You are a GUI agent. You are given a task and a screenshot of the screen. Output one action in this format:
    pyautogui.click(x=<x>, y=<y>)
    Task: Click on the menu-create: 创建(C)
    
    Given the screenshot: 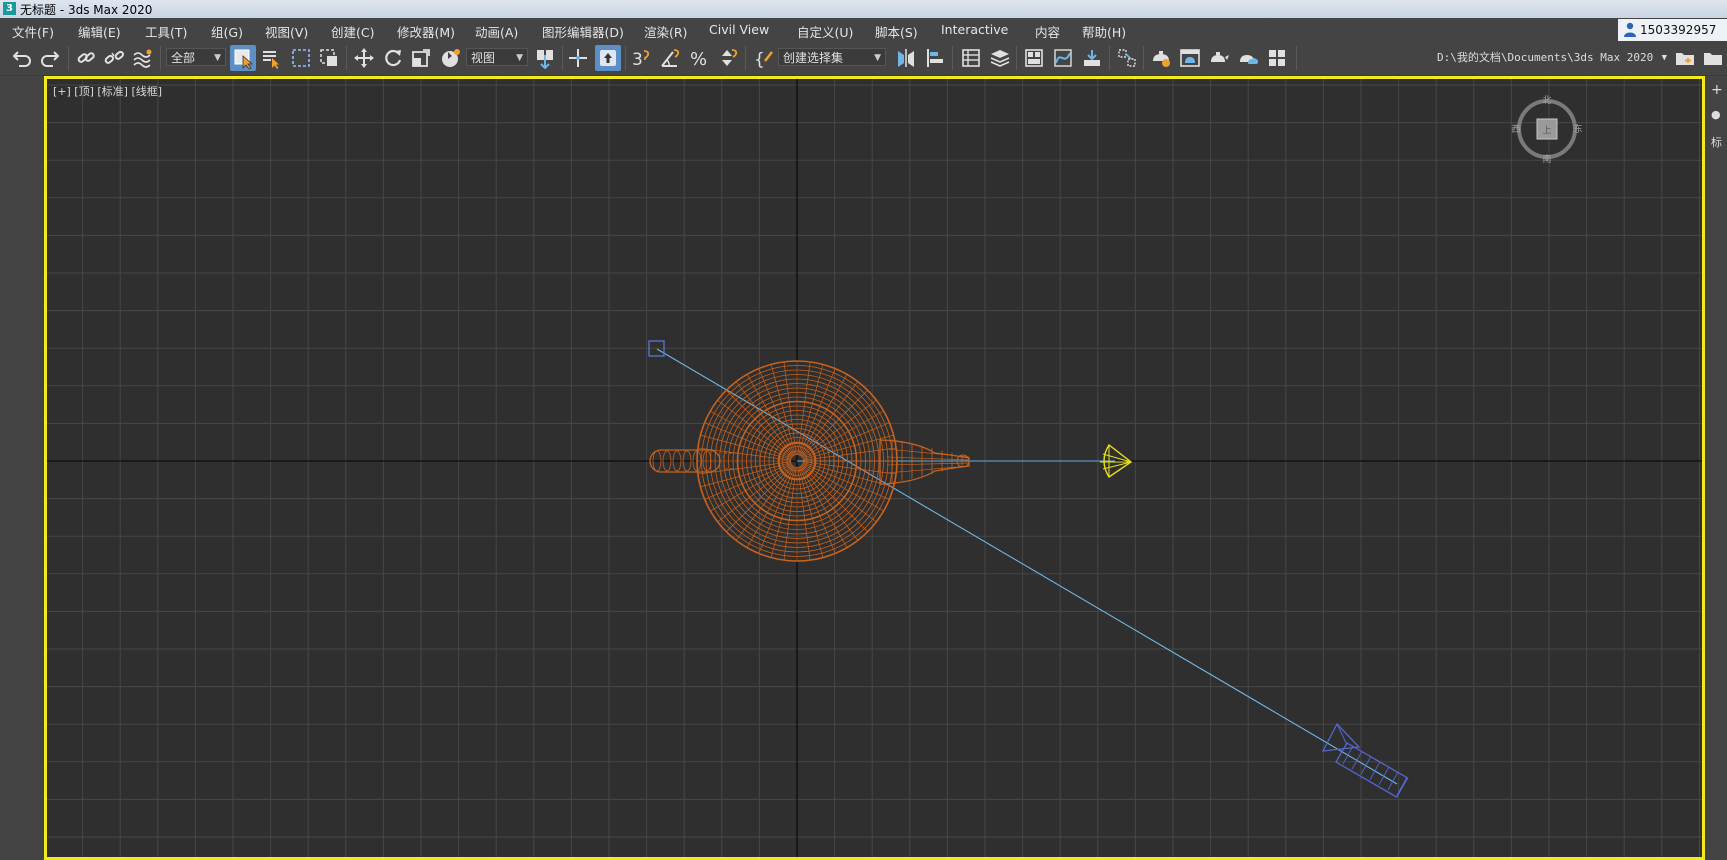 What is the action you would take?
    pyautogui.click(x=352, y=31)
    